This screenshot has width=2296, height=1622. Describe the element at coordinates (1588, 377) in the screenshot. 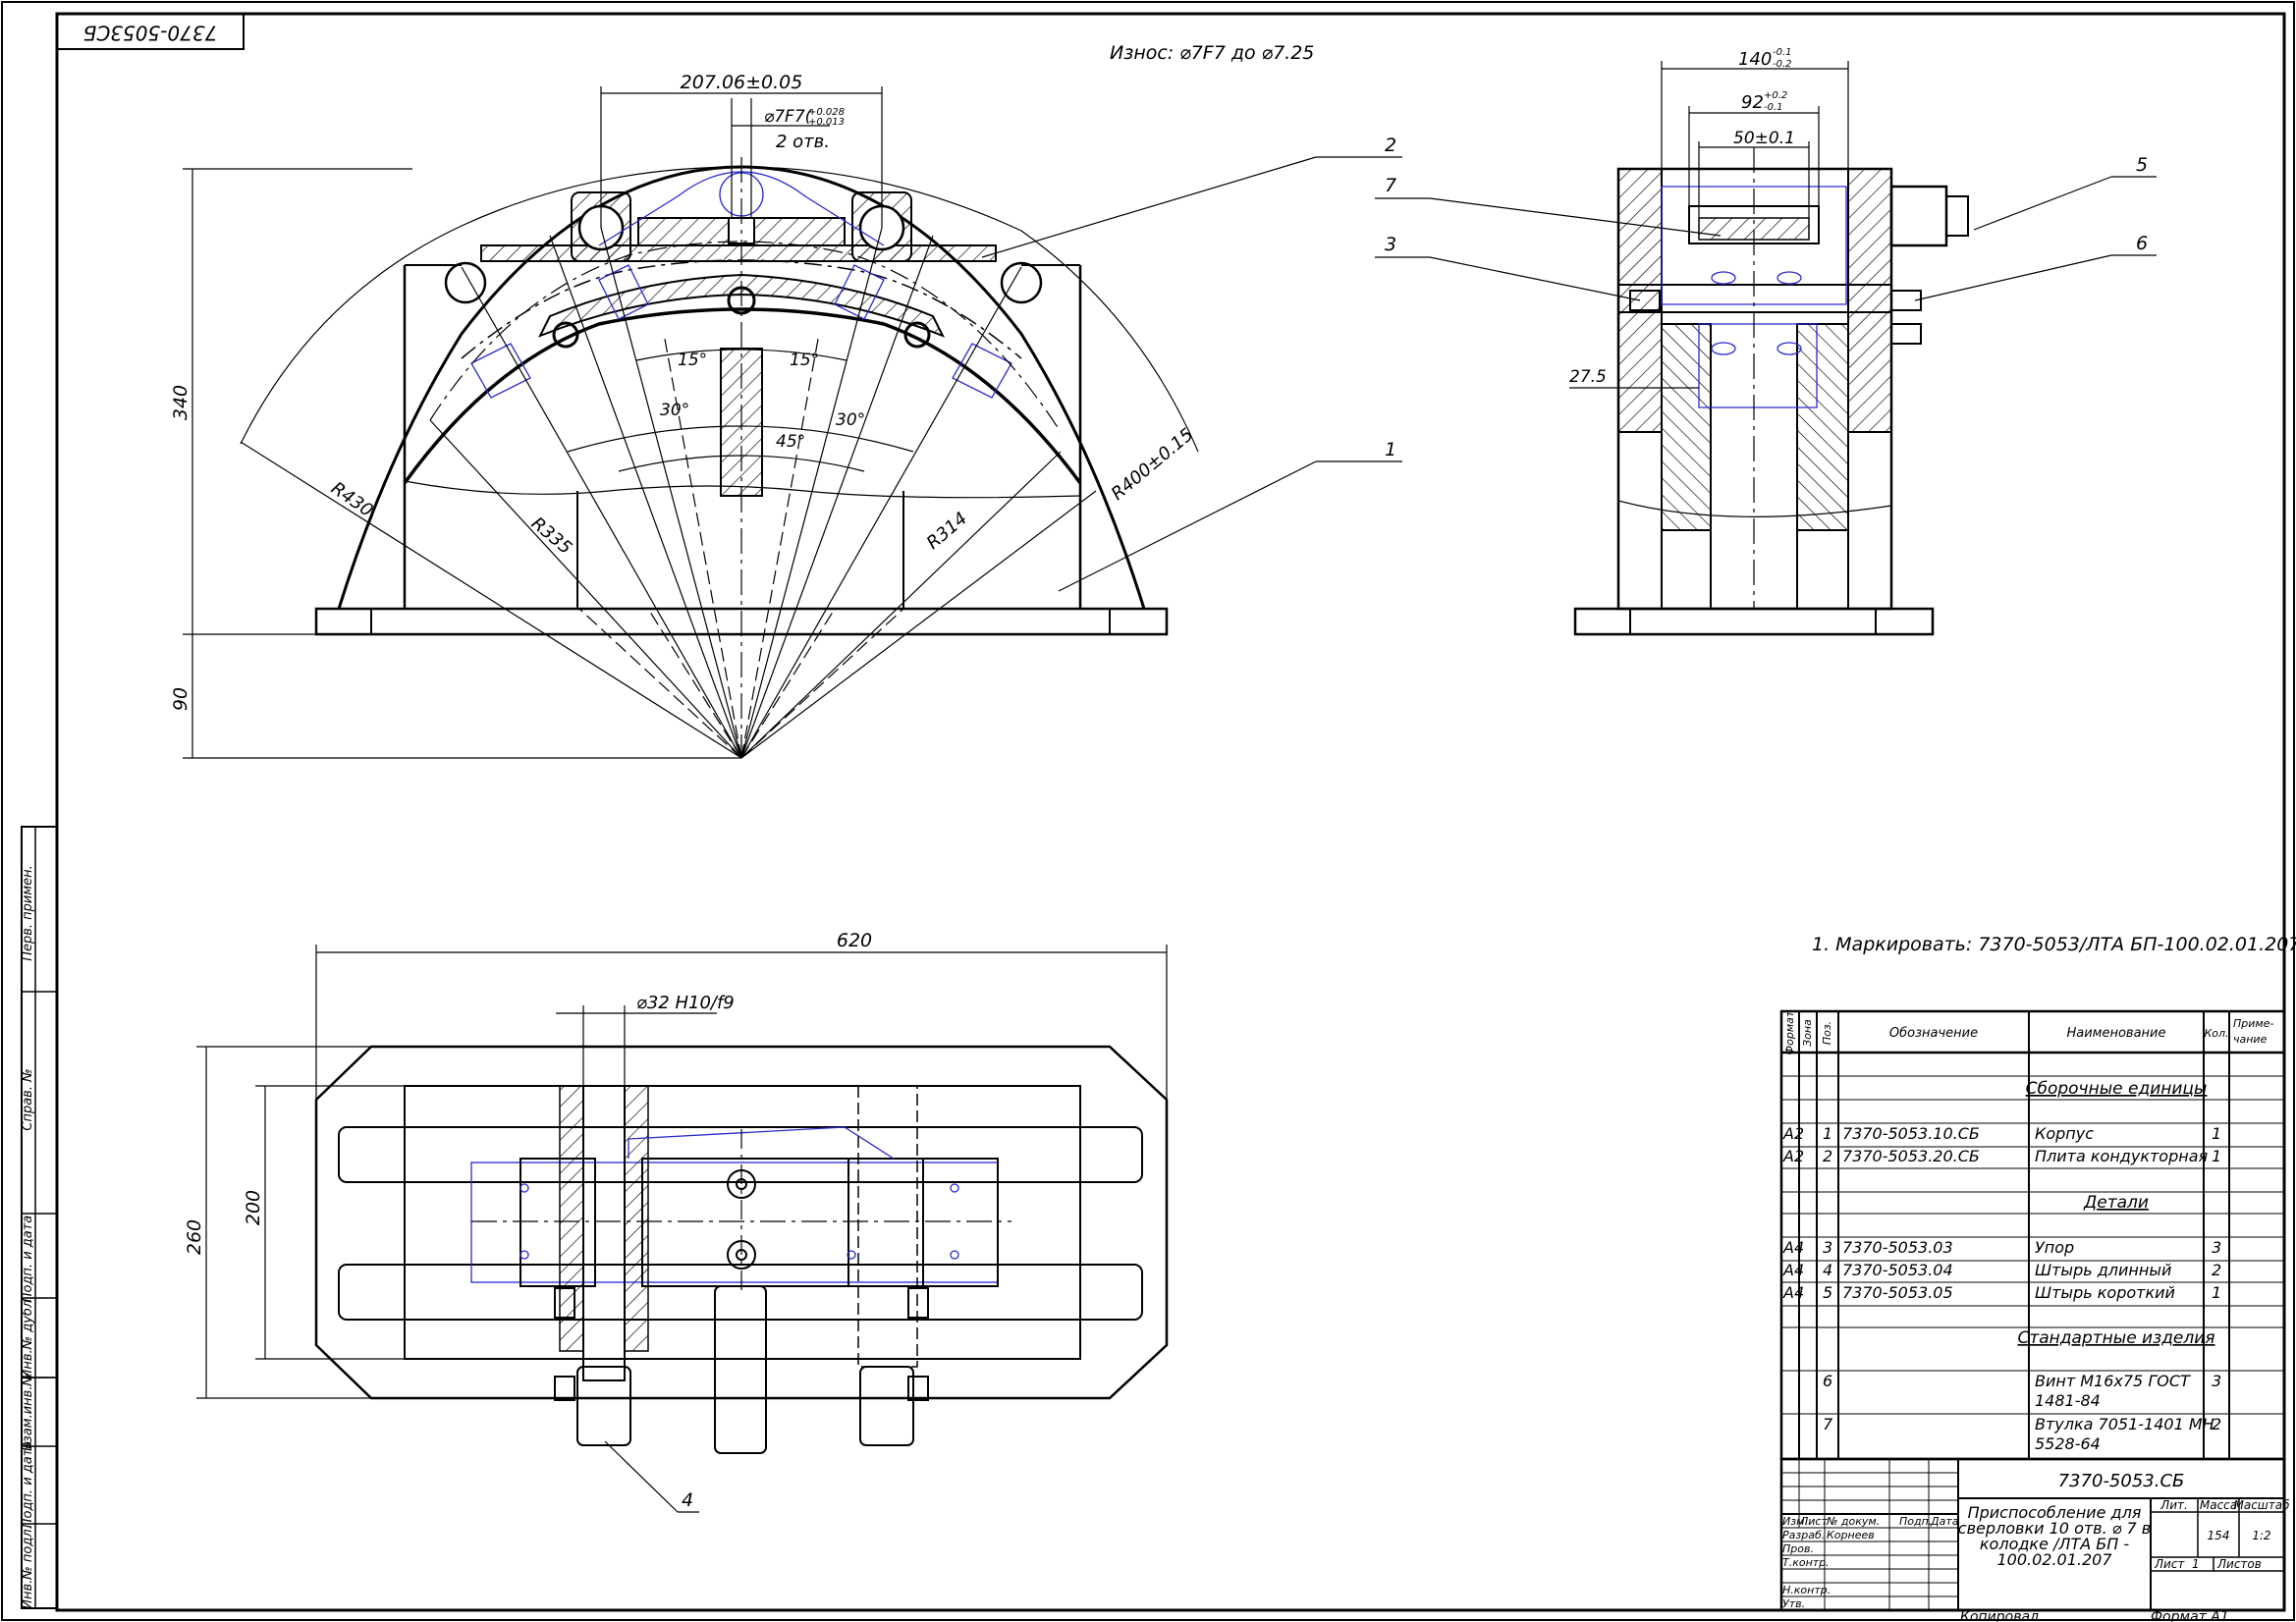

I see `dim-27: 27.5` at that location.